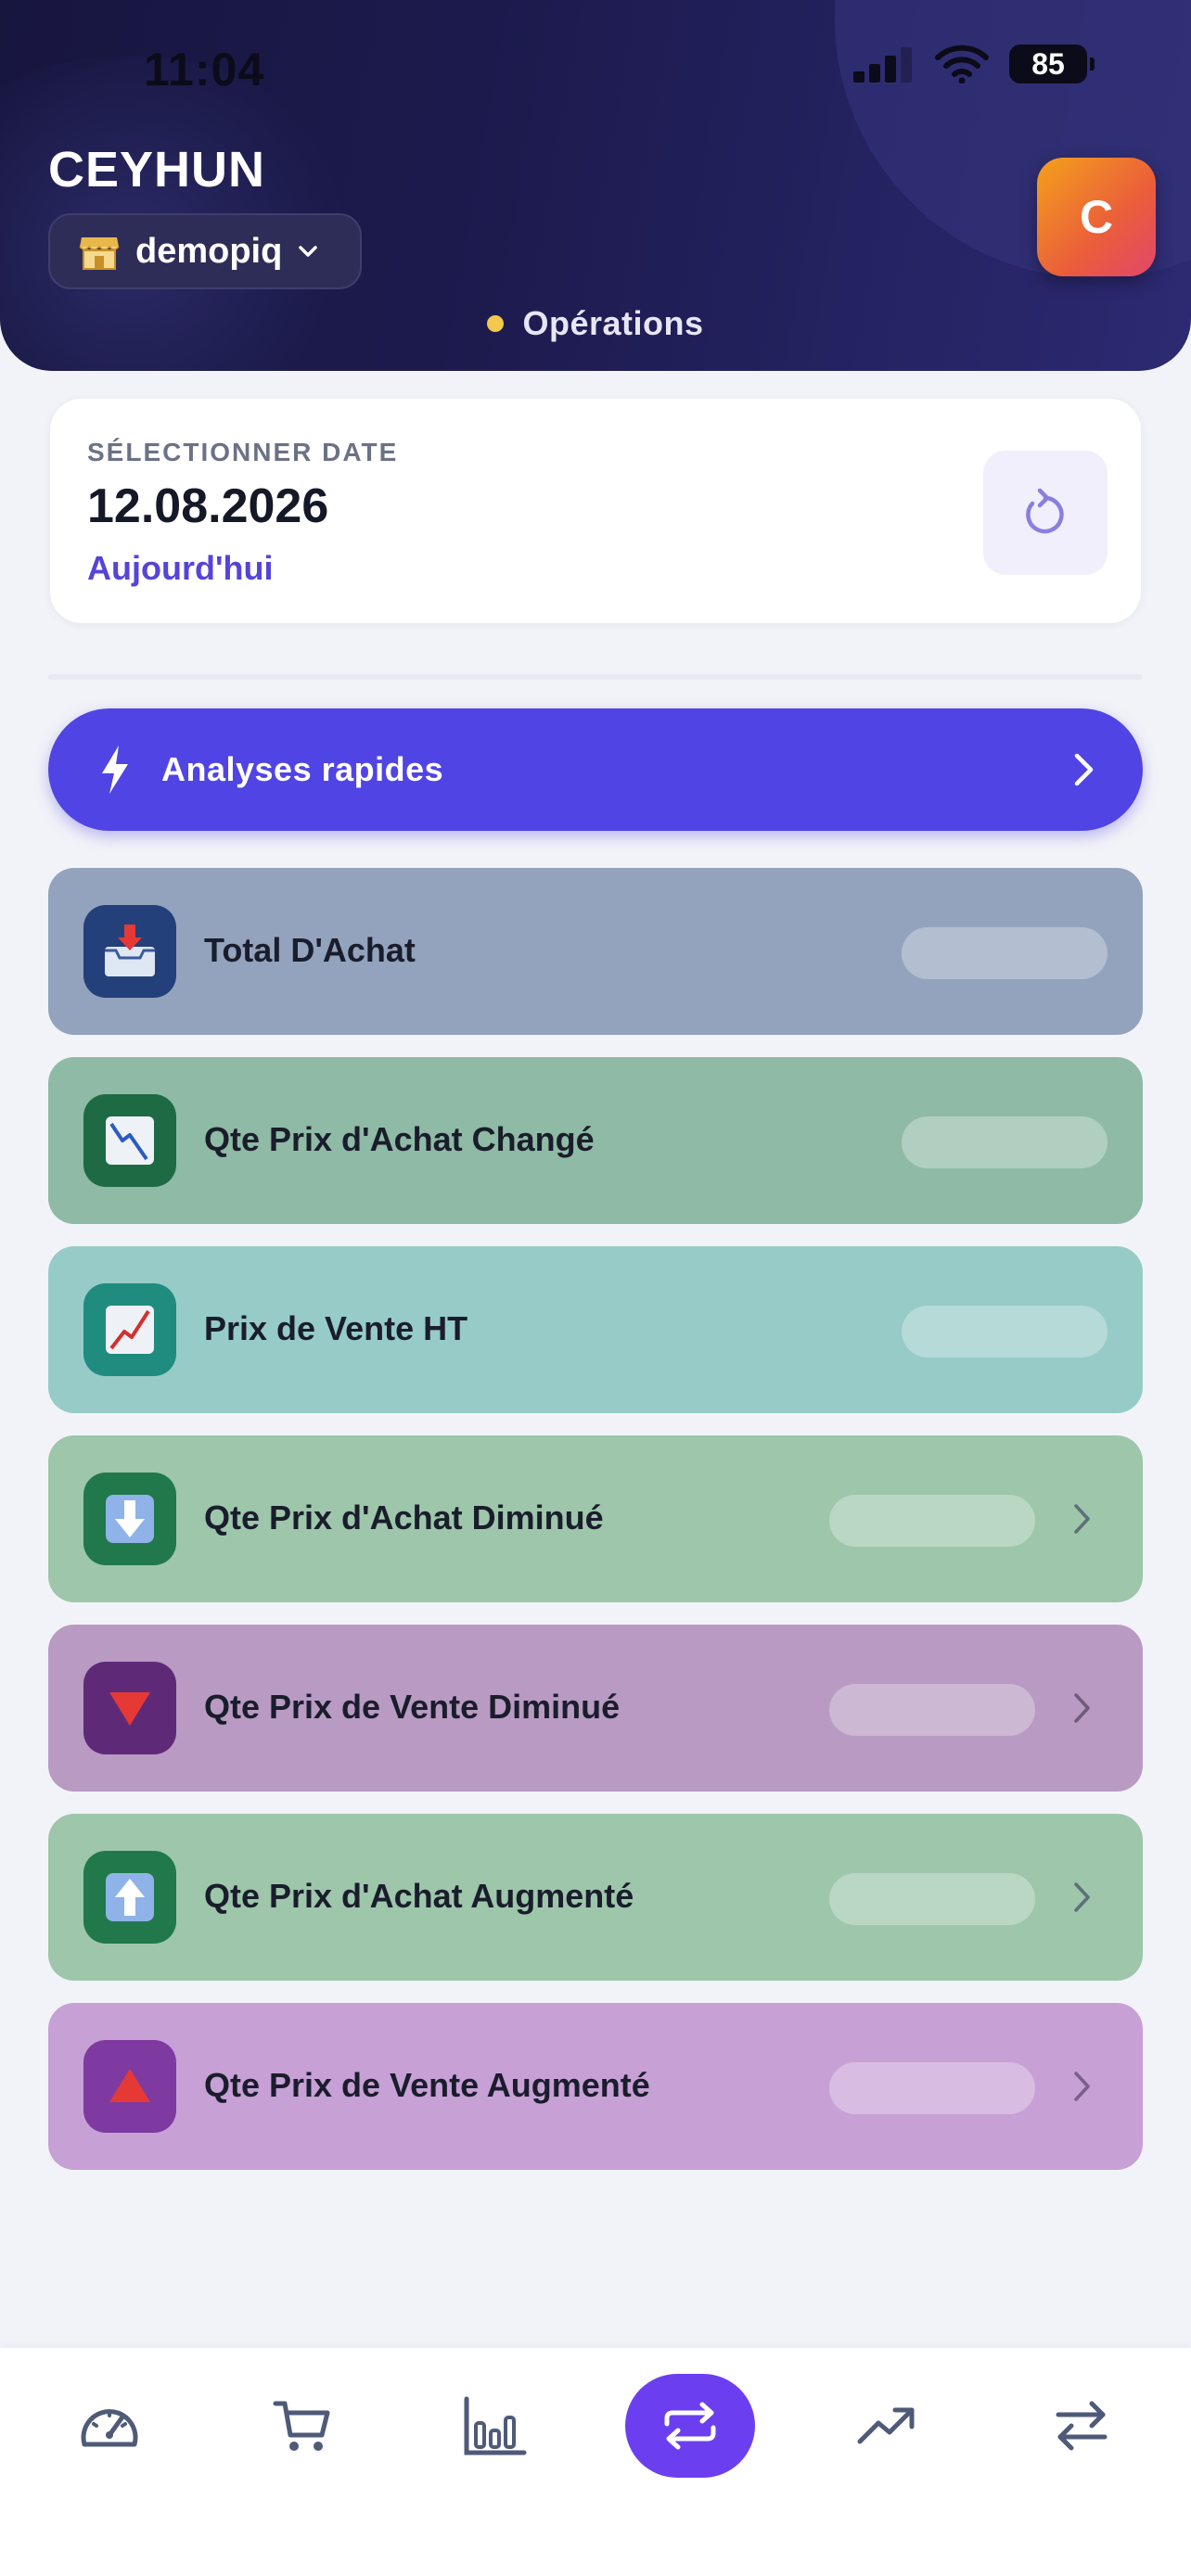 Image resolution: width=1191 pixels, height=2576 pixels. What do you see at coordinates (595, 511) in the screenshot?
I see `date-selector-card: SÉLECTIONNER DATE 12.08.2026 Aujourd'hui` at bounding box center [595, 511].